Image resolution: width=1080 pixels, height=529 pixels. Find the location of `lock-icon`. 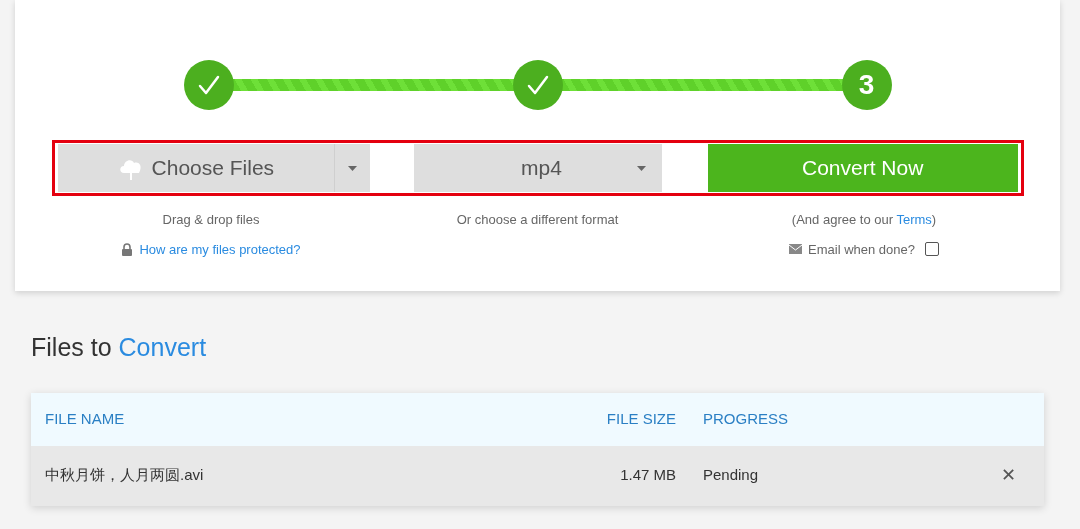

lock-icon is located at coordinates (127, 249).